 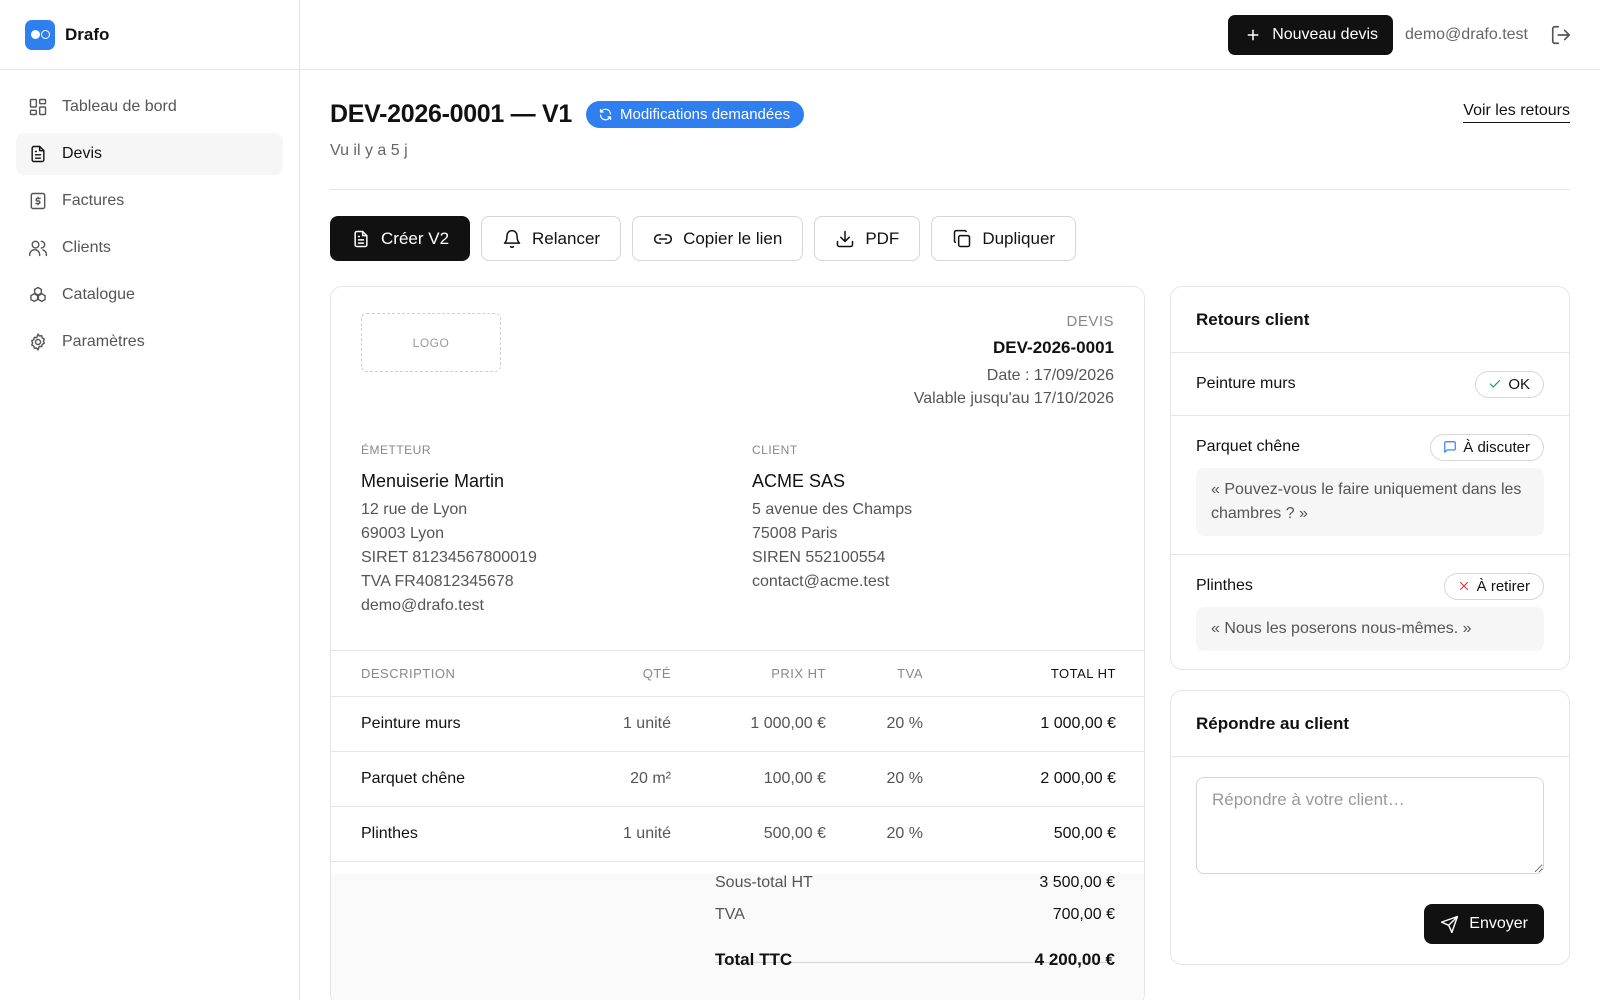 What do you see at coordinates (730, 914) in the screenshot?
I see `tva-label: TVA` at bounding box center [730, 914].